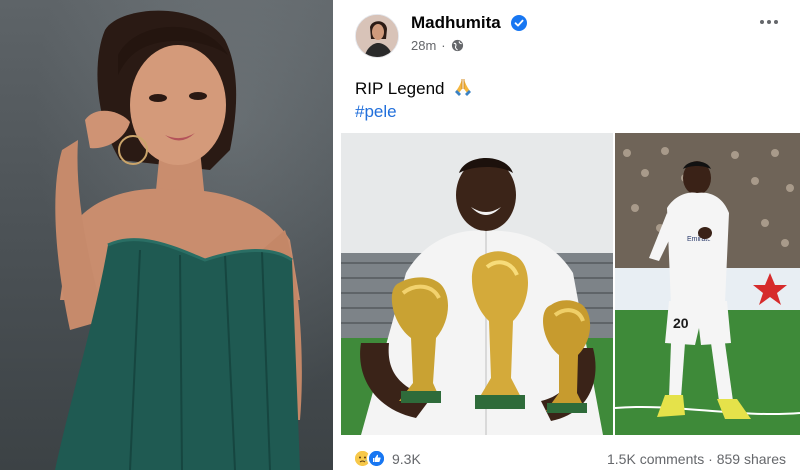 This screenshot has height=470, width=800. I want to click on engagement-stats: 1.5K comments · 859 shares, so click(696, 459).